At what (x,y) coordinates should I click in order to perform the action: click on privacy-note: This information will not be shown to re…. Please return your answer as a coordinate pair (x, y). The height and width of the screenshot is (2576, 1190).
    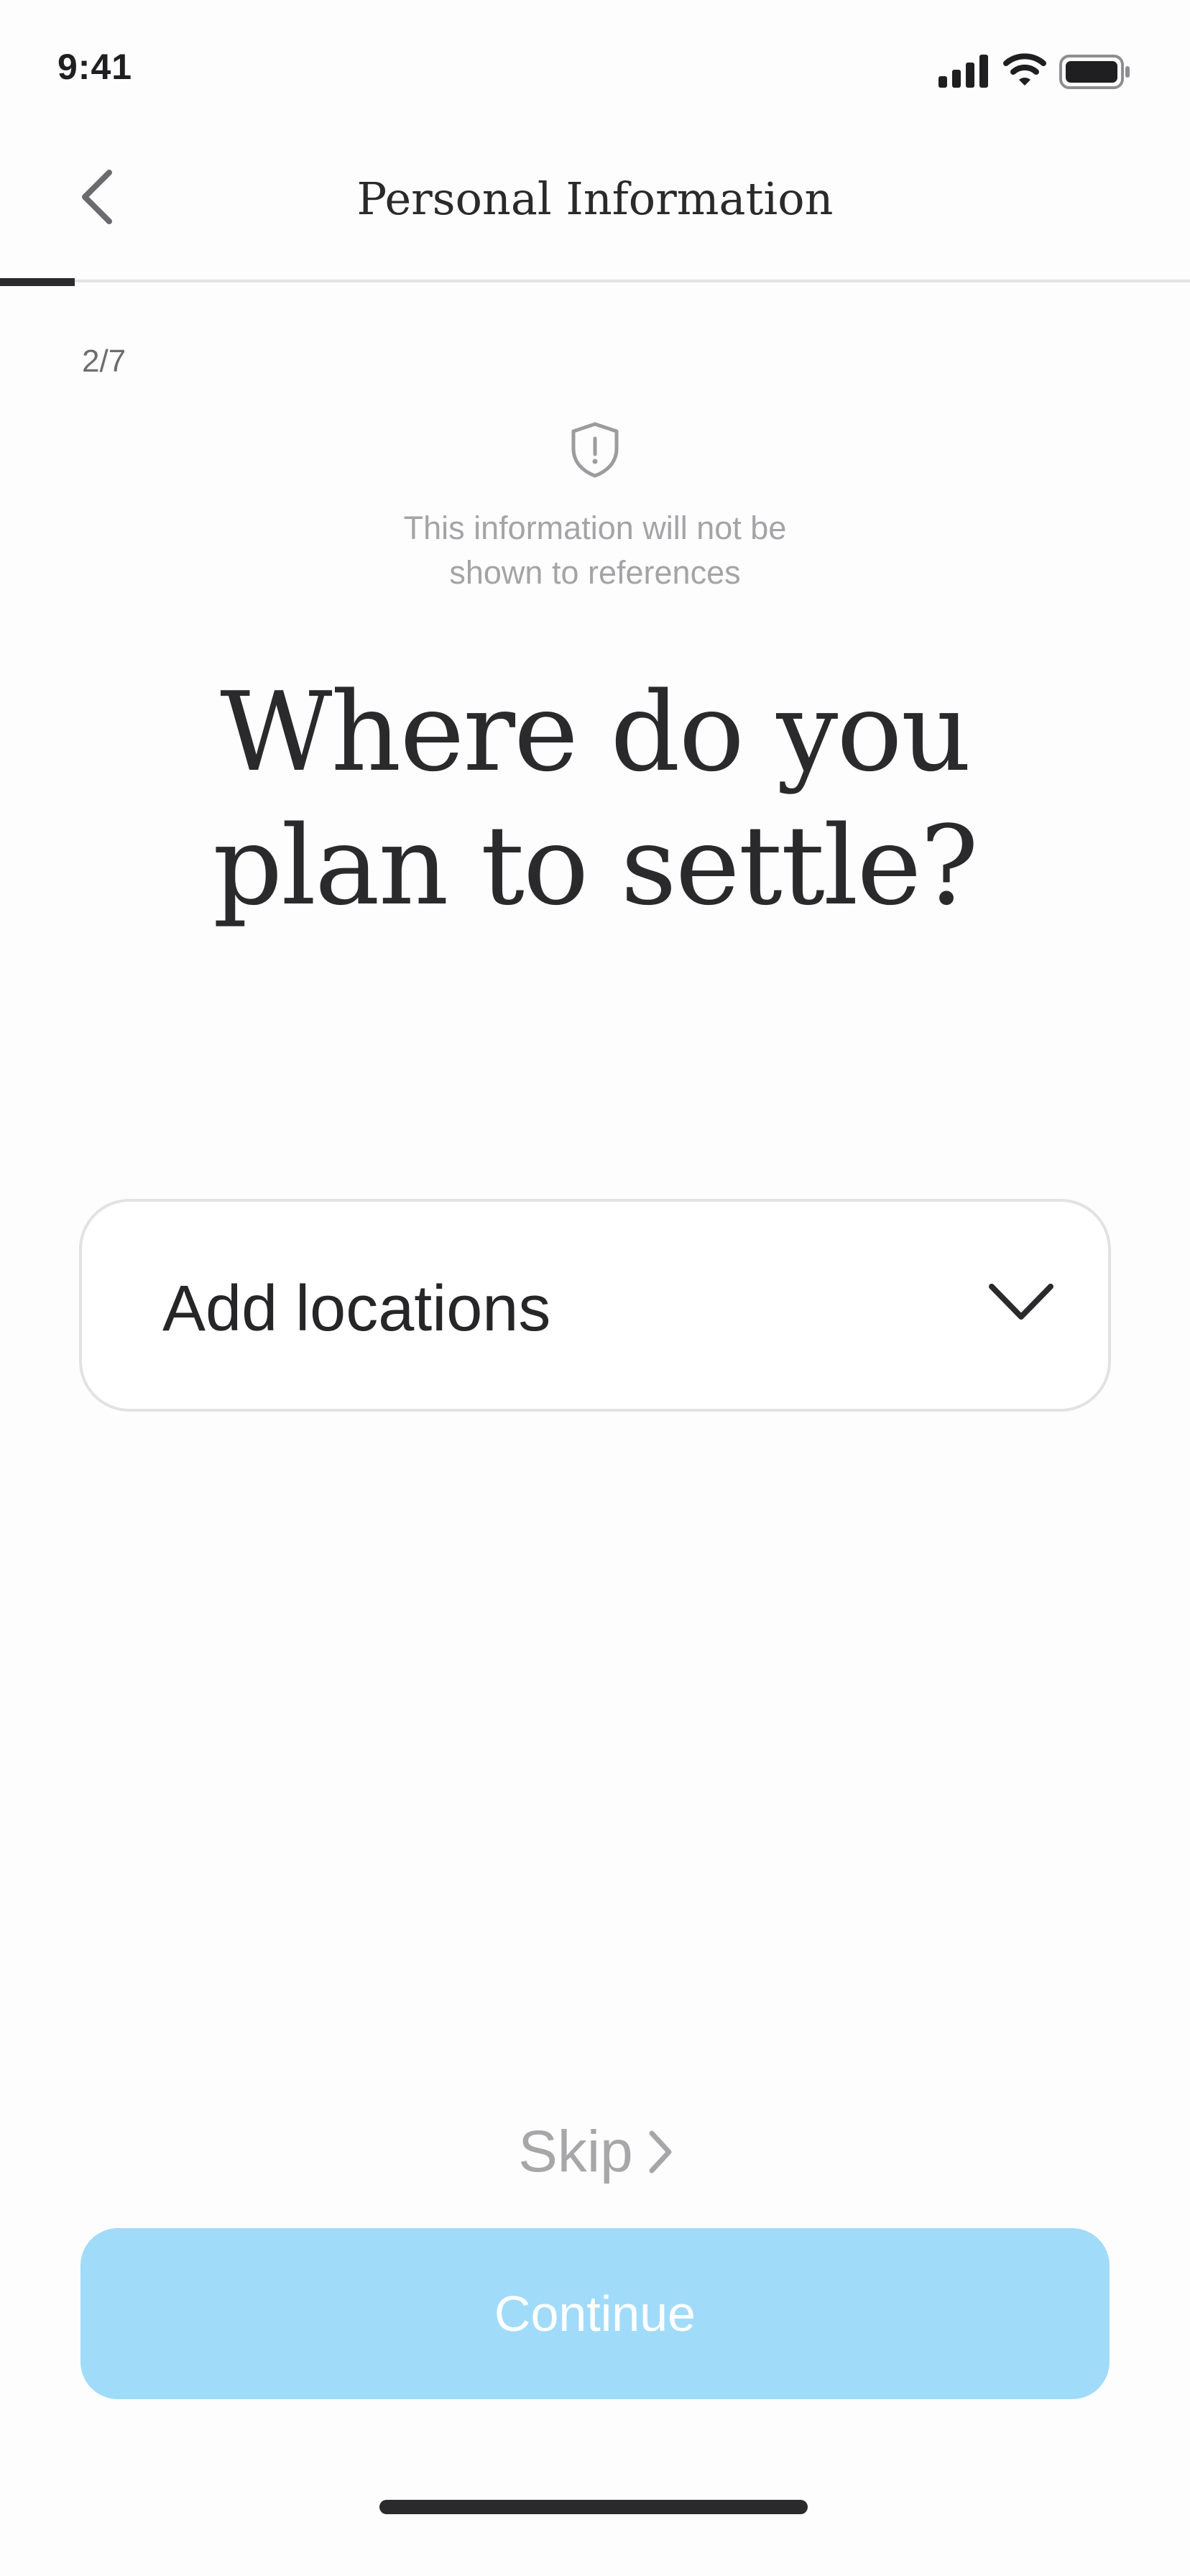
    Looking at the image, I should click on (595, 550).